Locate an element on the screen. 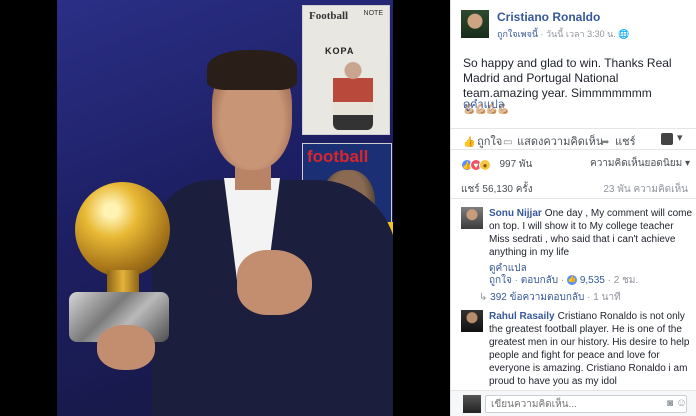 The width and height of the screenshot is (696, 416). magazine-title: Football is located at coordinates (329, 16).